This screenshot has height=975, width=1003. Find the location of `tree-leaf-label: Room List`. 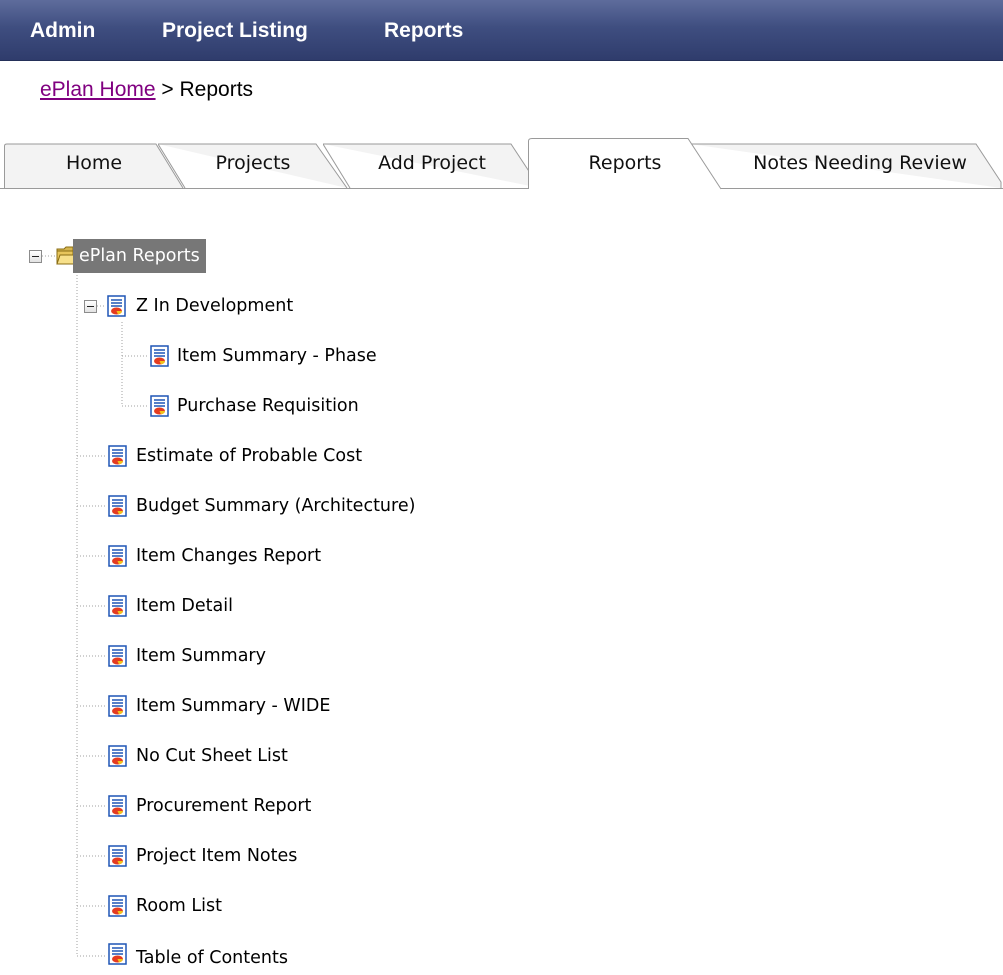

tree-leaf-label: Room List is located at coordinates (179, 906).